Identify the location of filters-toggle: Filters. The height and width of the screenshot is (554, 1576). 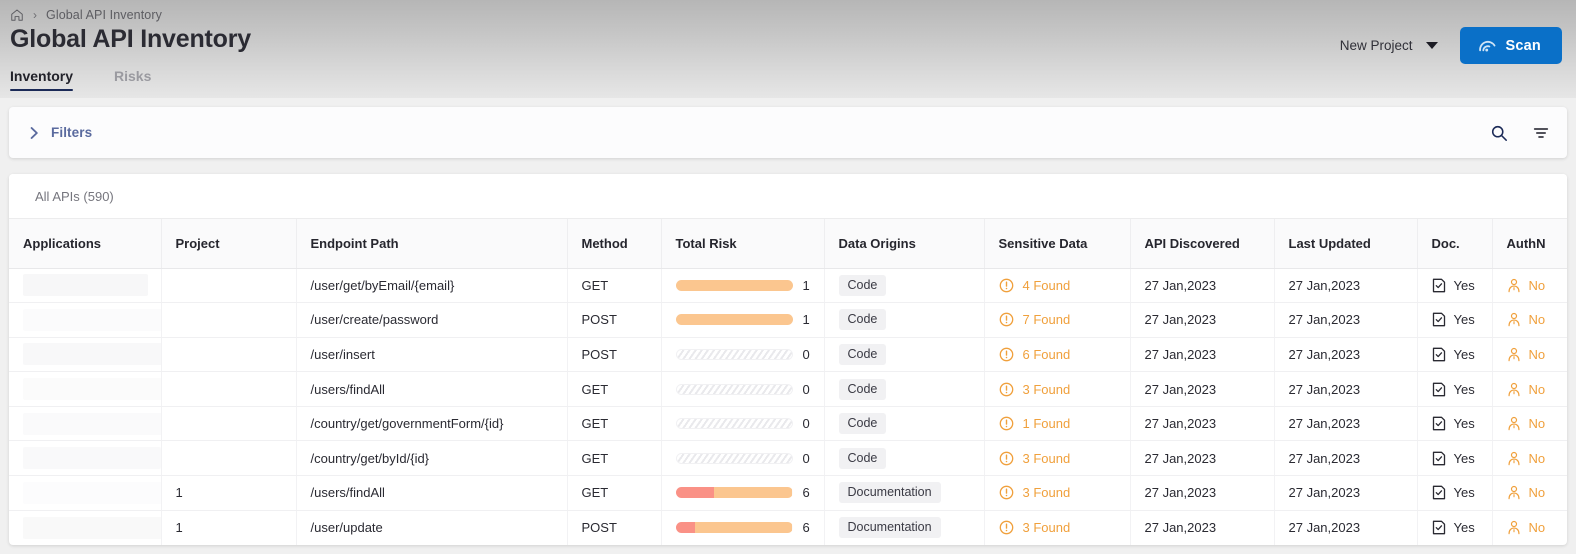
(60, 132).